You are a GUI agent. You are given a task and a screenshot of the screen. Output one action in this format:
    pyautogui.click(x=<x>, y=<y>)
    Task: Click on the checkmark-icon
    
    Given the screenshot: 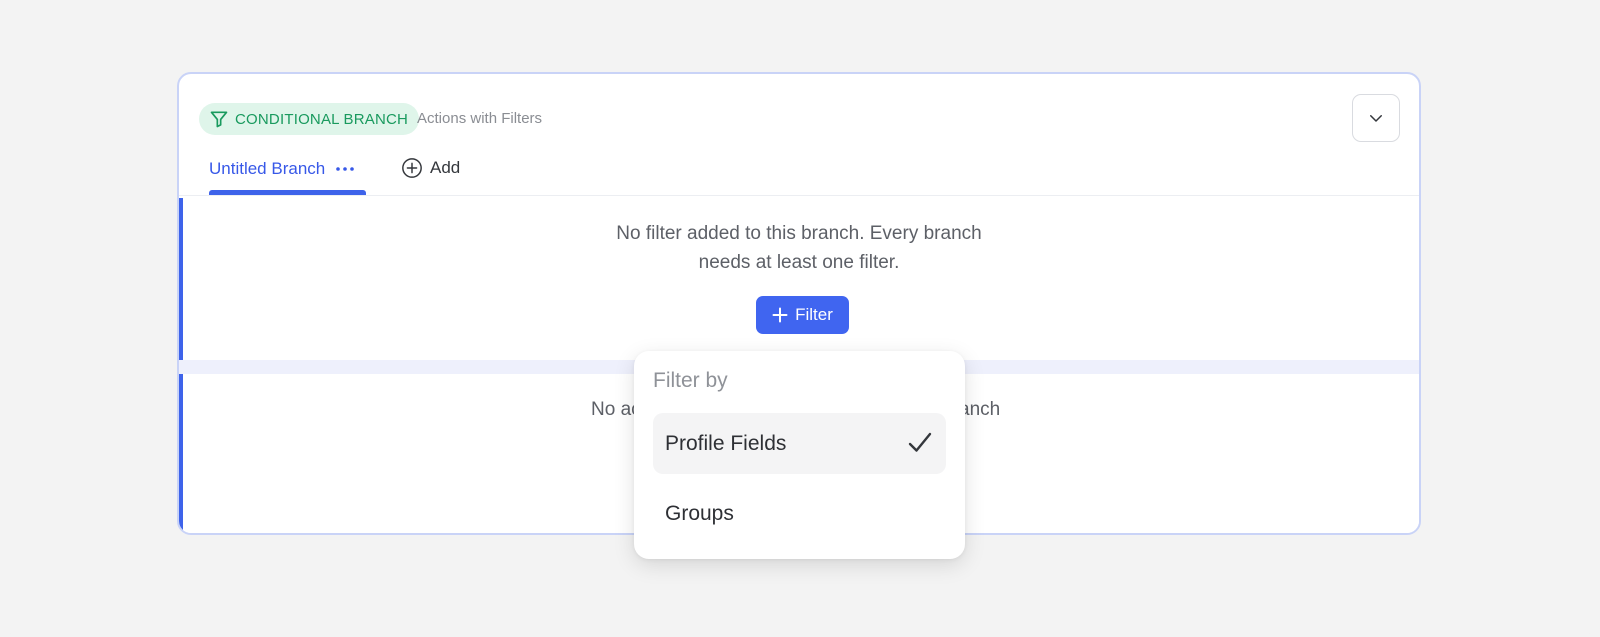 What is the action you would take?
    pyautogui.click(x=920, y=442)
    